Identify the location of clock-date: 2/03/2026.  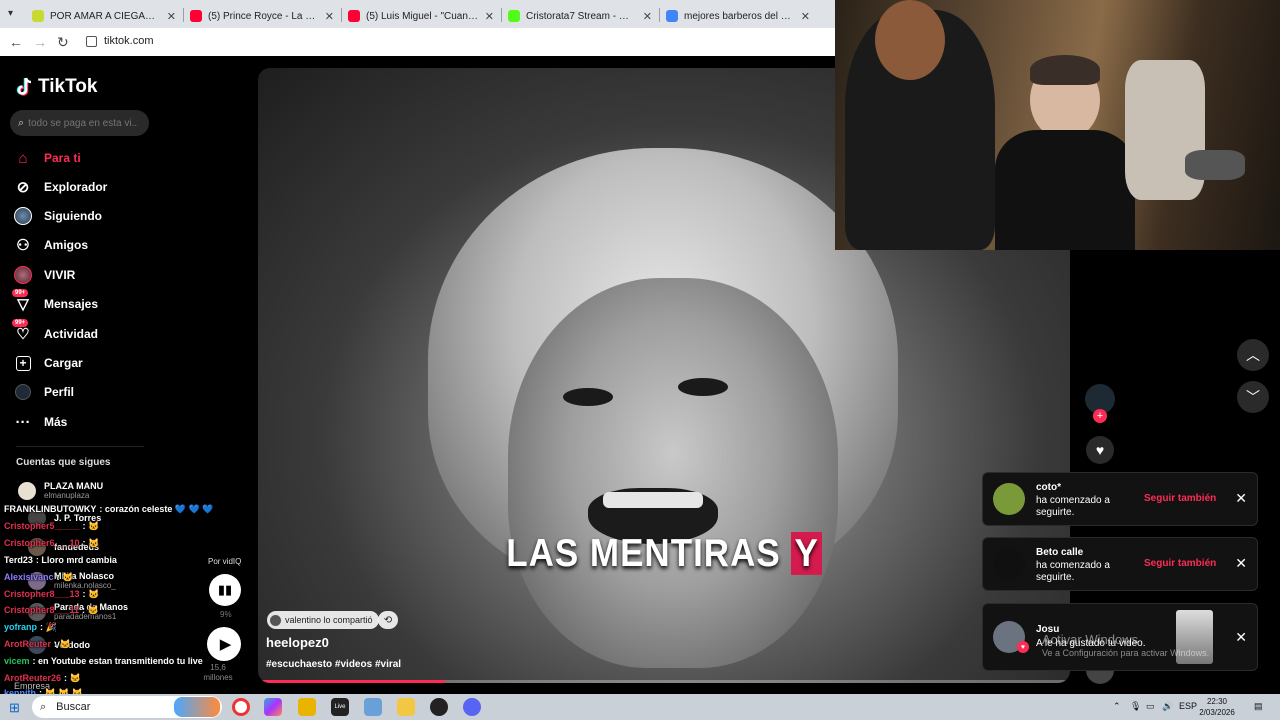
(1217, 712).